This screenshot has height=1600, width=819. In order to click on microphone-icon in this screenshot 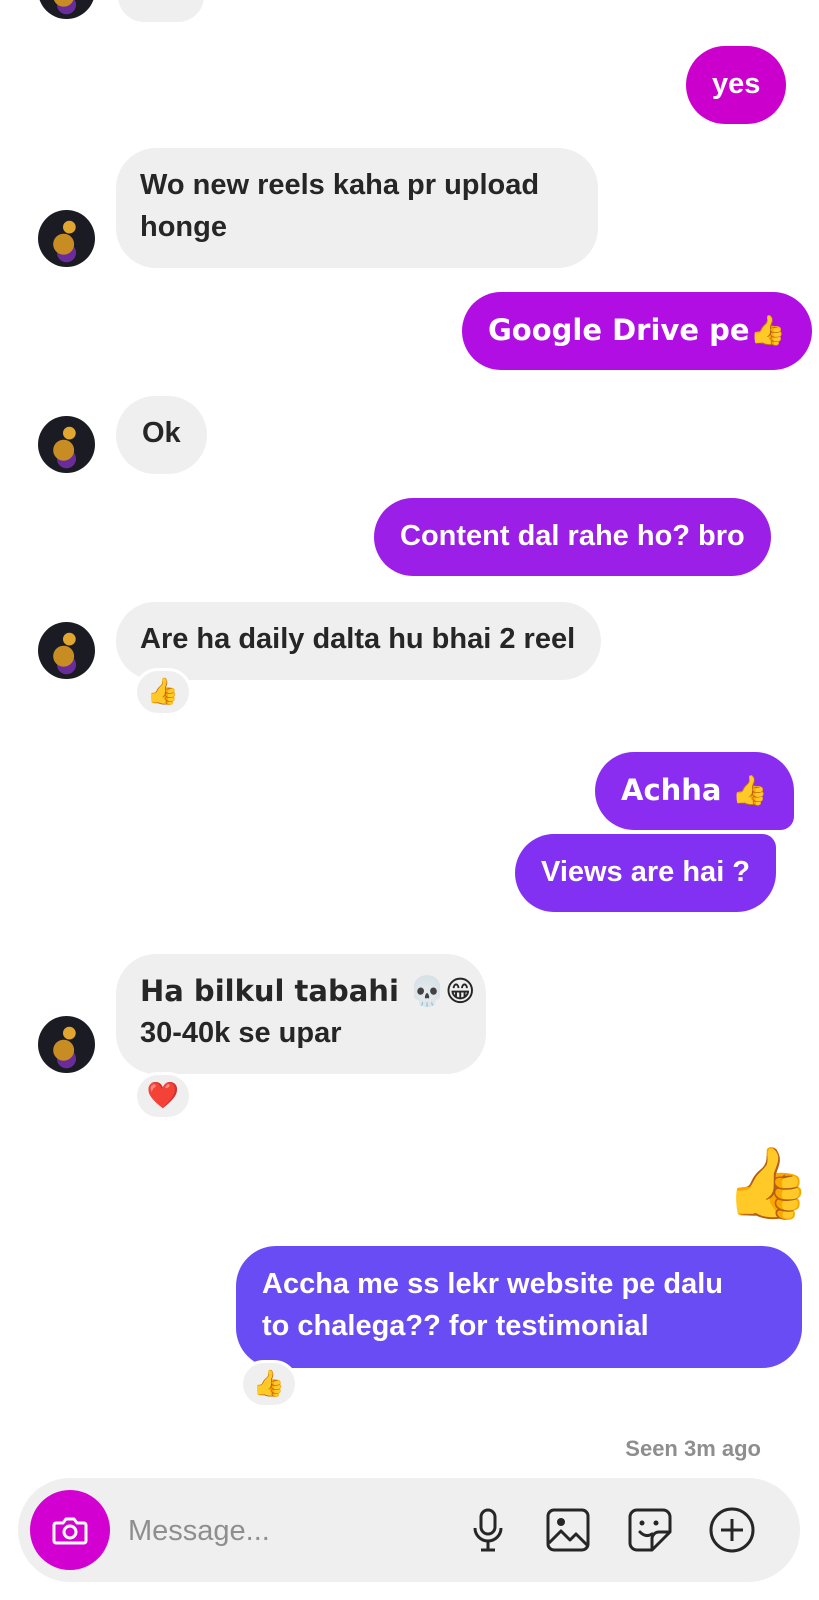, I will do `click(488, 1530)`.